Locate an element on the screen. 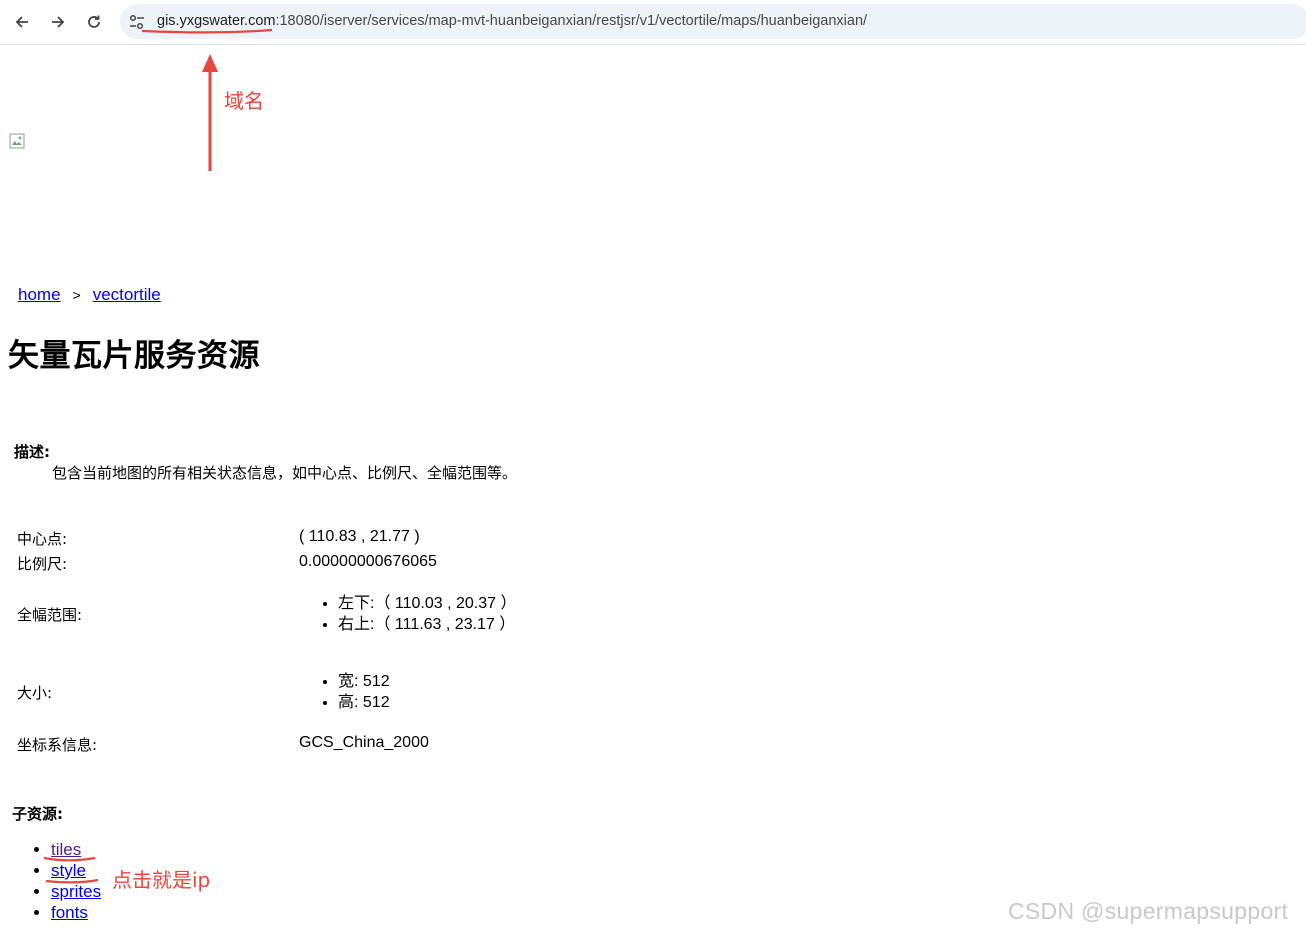  click-ip-annotation: 点击就是ip is located at coordinates (161, 880).